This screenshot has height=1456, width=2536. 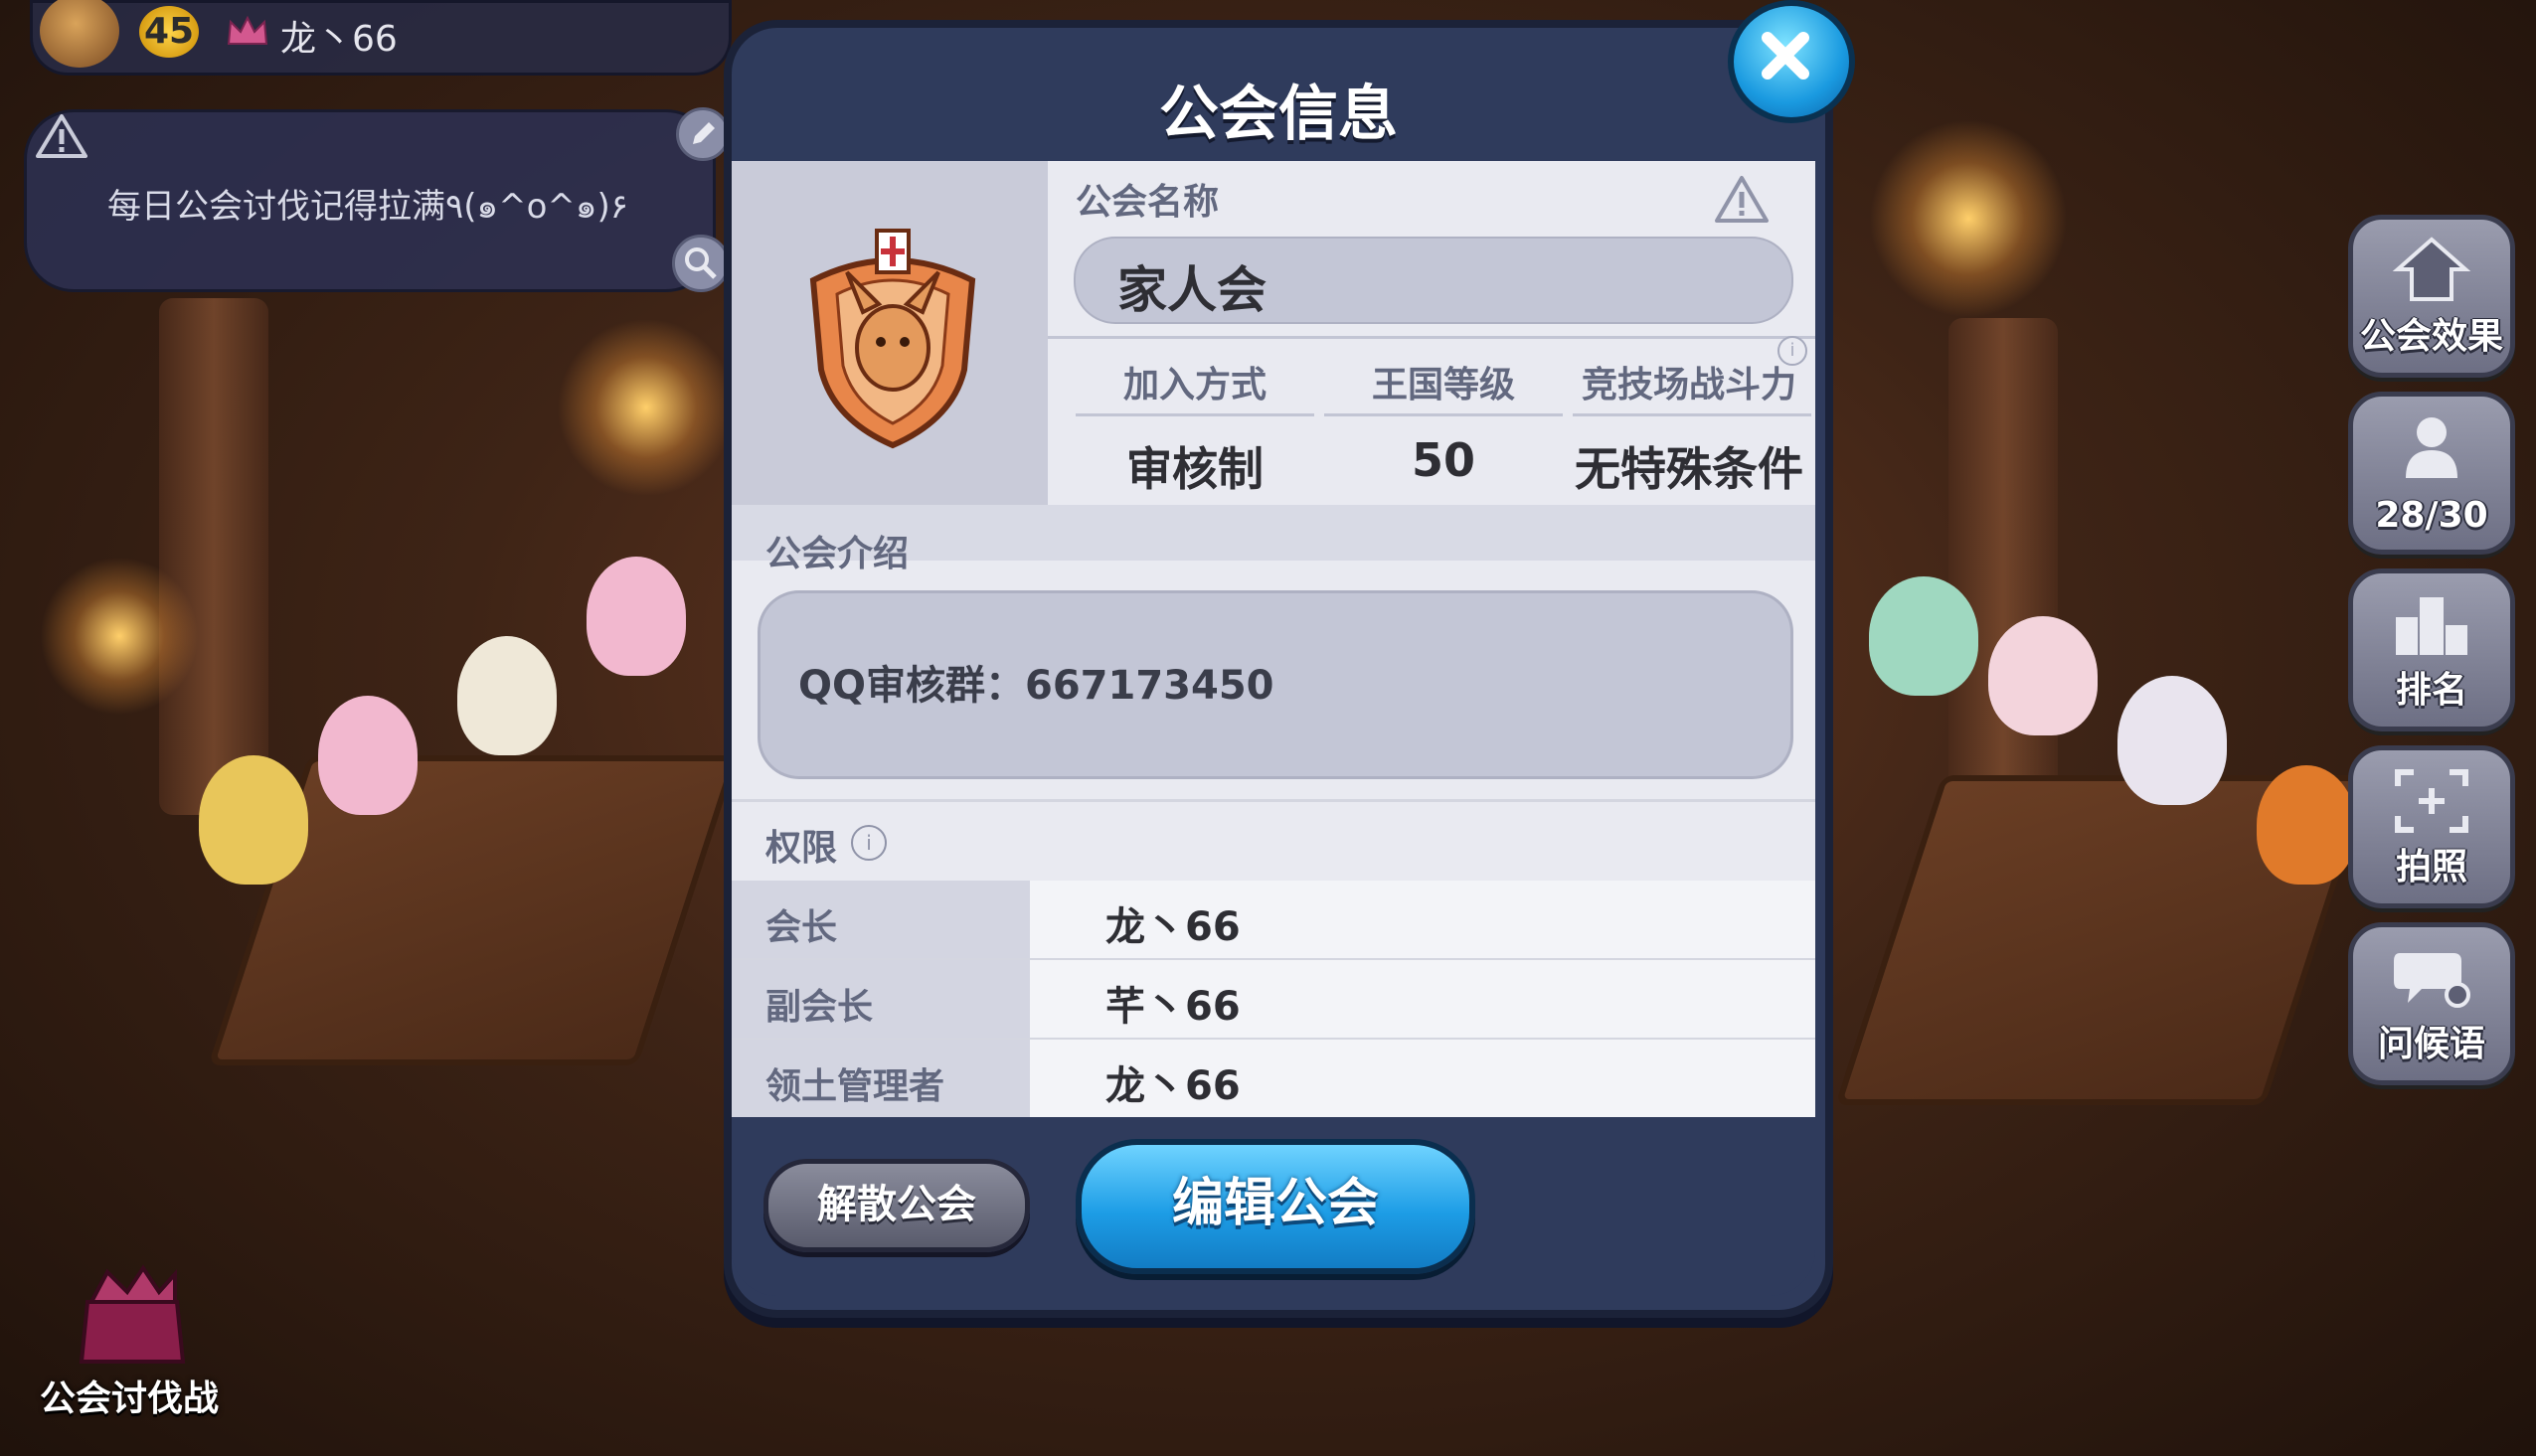 I want to click on greeting-label: 问候语, so click(x=2431, y=1044).